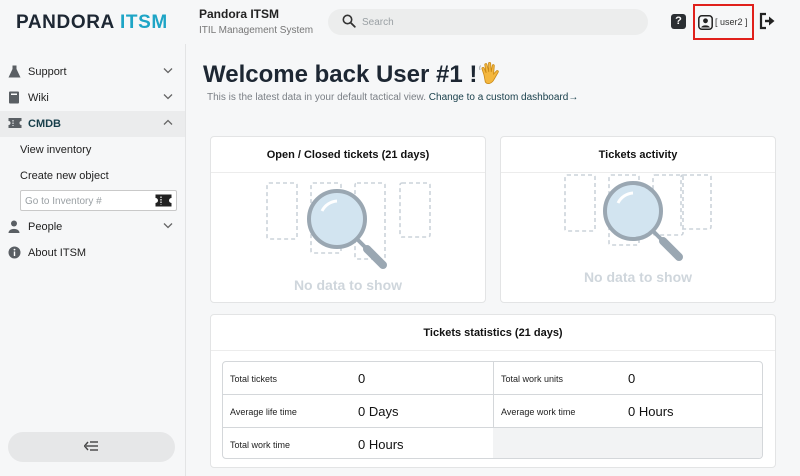  I want to click on sidebar-item-wiki: Wiki, so click(92, 98).